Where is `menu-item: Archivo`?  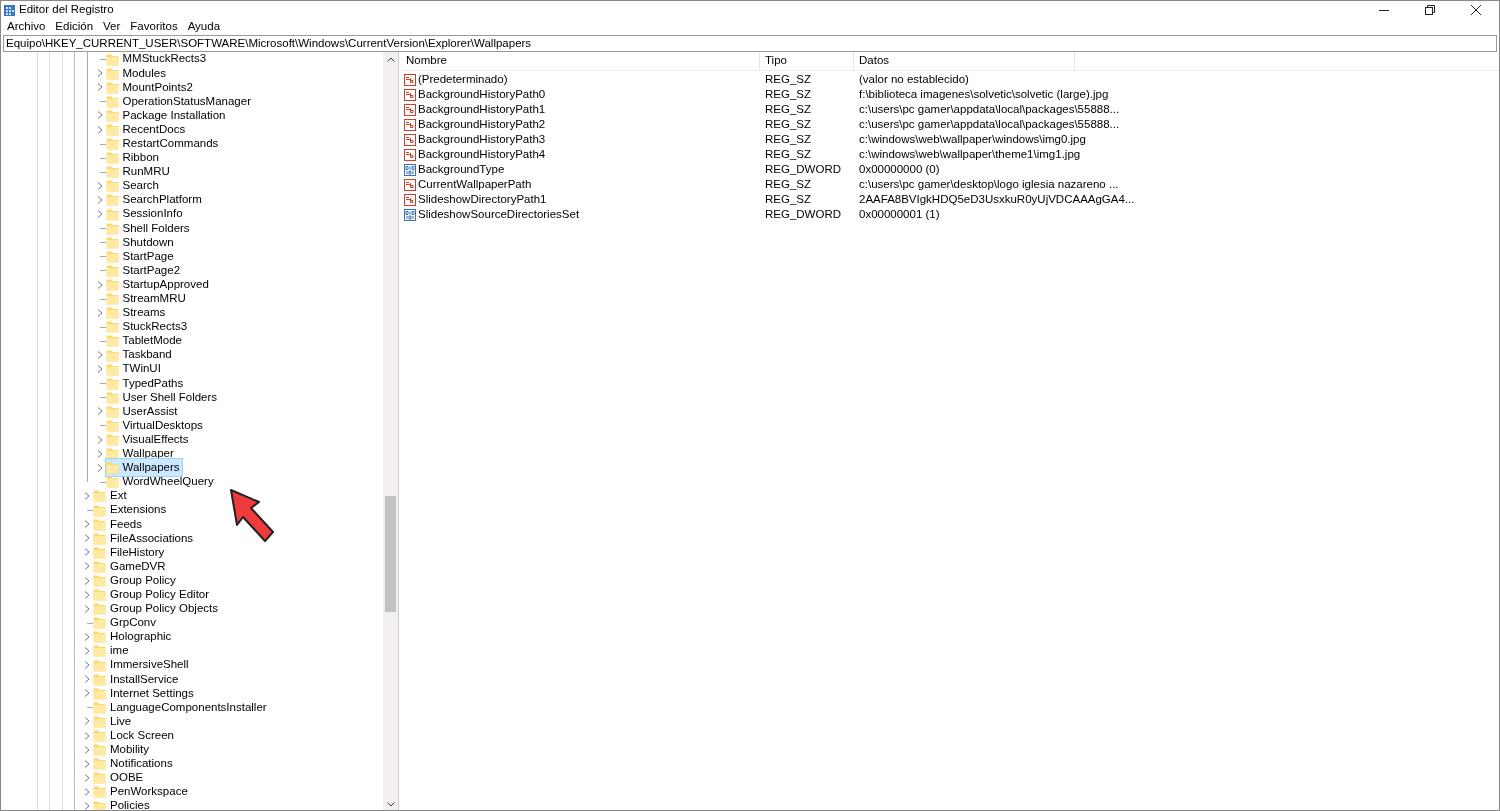
menu-item: Archivo is located at coordinates (26, 27).